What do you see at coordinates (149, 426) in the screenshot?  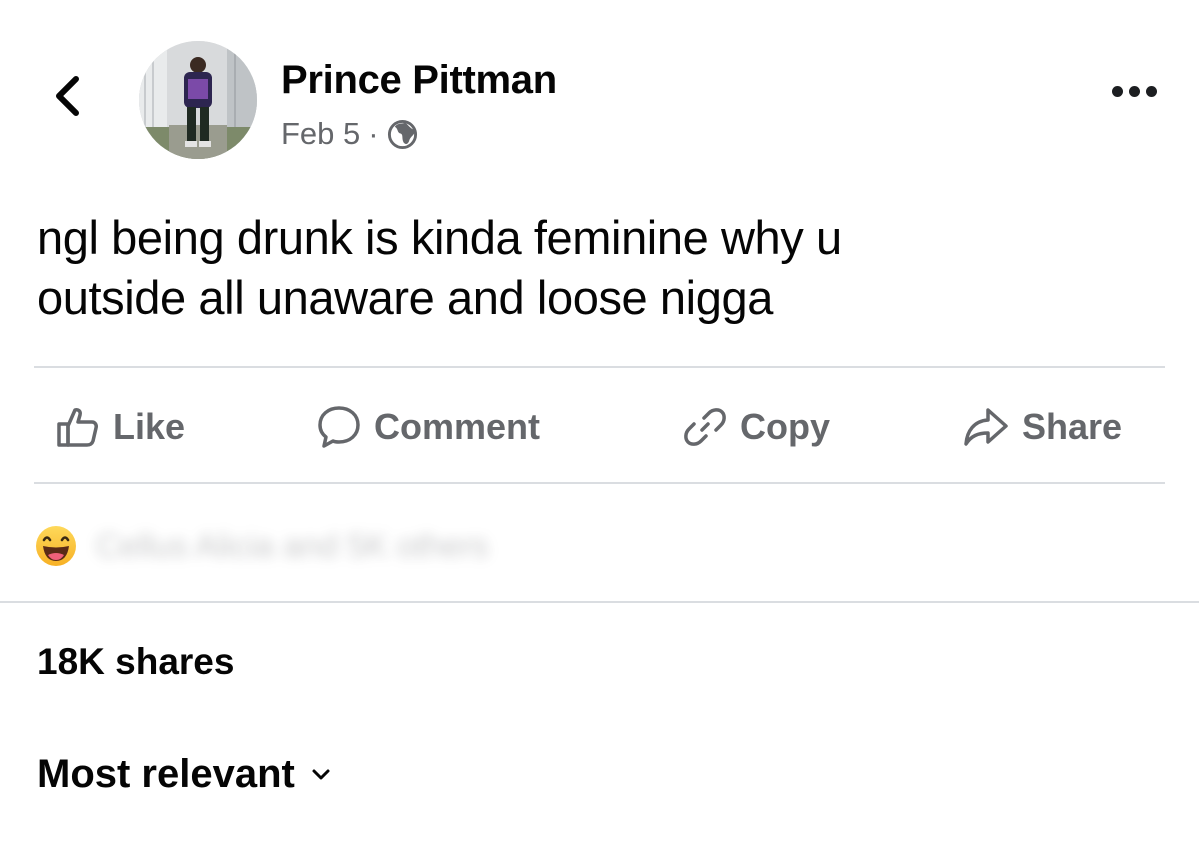 I see `like-label: Like` at bounding box center [149, 426].